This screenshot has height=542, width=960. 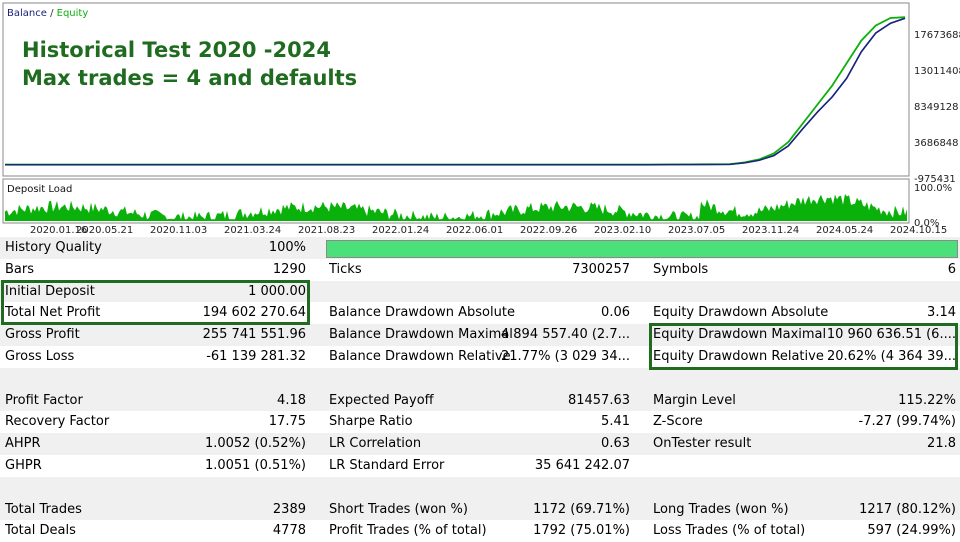 What do you see at coordinates (844, 230) in the screenshot?
I see `x-tick-label: 2024.05.24` at bounding box center [844, 230].